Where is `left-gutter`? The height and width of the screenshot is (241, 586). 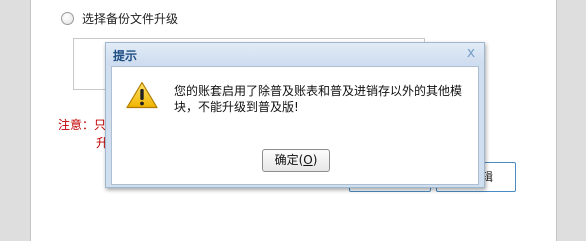
left-gutter is located at coordinates (15, 120).